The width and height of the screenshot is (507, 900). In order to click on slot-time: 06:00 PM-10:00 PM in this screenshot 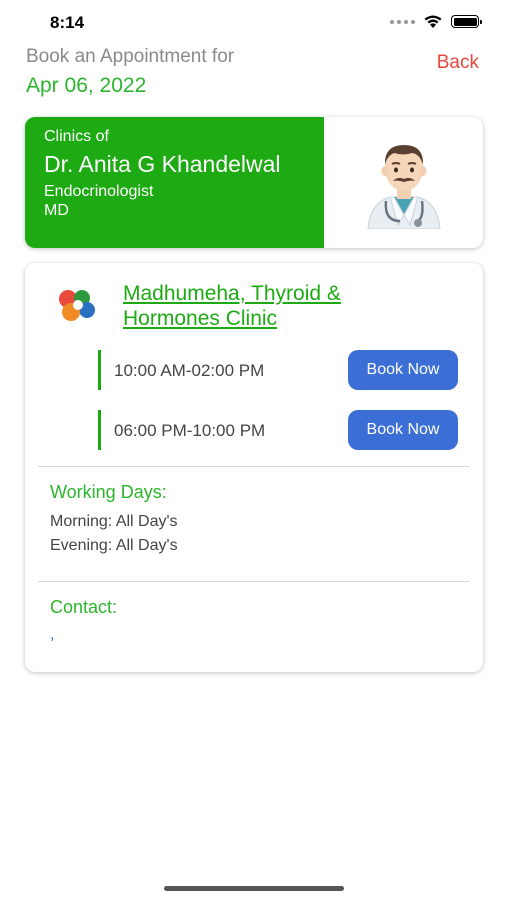, I will do `click(190, 430)`.